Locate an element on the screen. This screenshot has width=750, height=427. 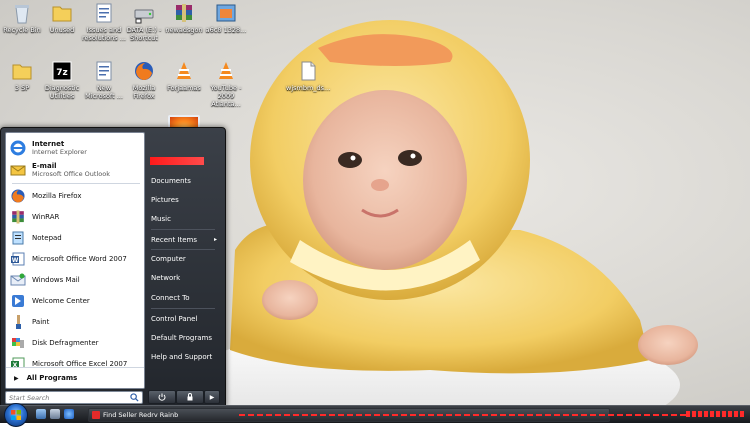
start-button is located at coordinates (16, 415).